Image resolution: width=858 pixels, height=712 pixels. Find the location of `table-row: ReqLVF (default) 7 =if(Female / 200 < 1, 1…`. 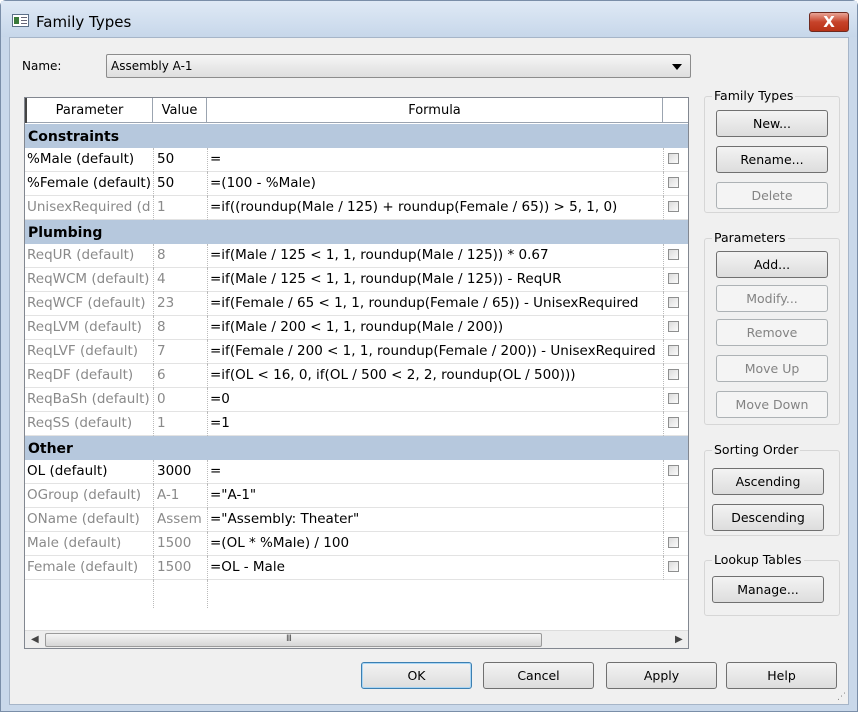

table-row: ReqLVF (default) 7 =if(Female / 200 < 1, 1… is located at coordinates (356, 352).